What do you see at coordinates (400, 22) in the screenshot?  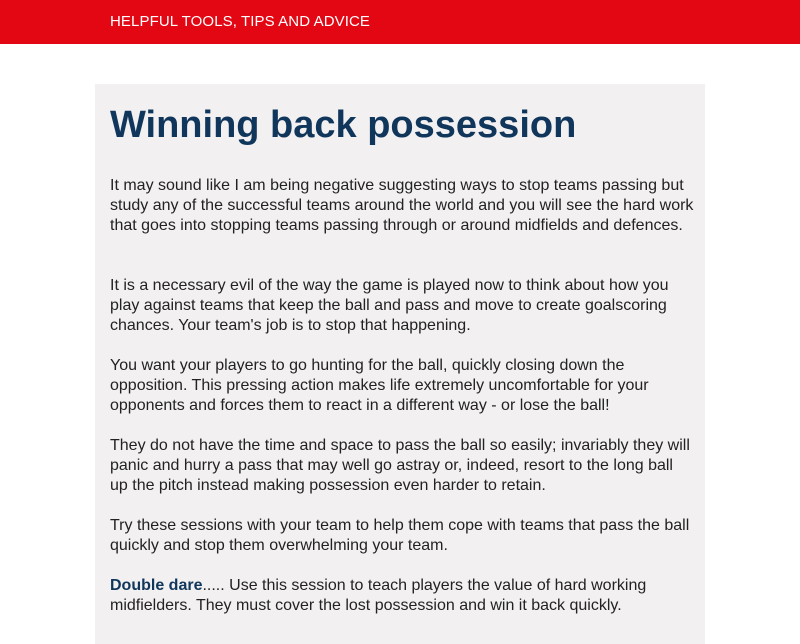 I see `top-header-bar: HELPFUL TOOLS, TIPS AND ADVICE` at bounding box center [400, 22].